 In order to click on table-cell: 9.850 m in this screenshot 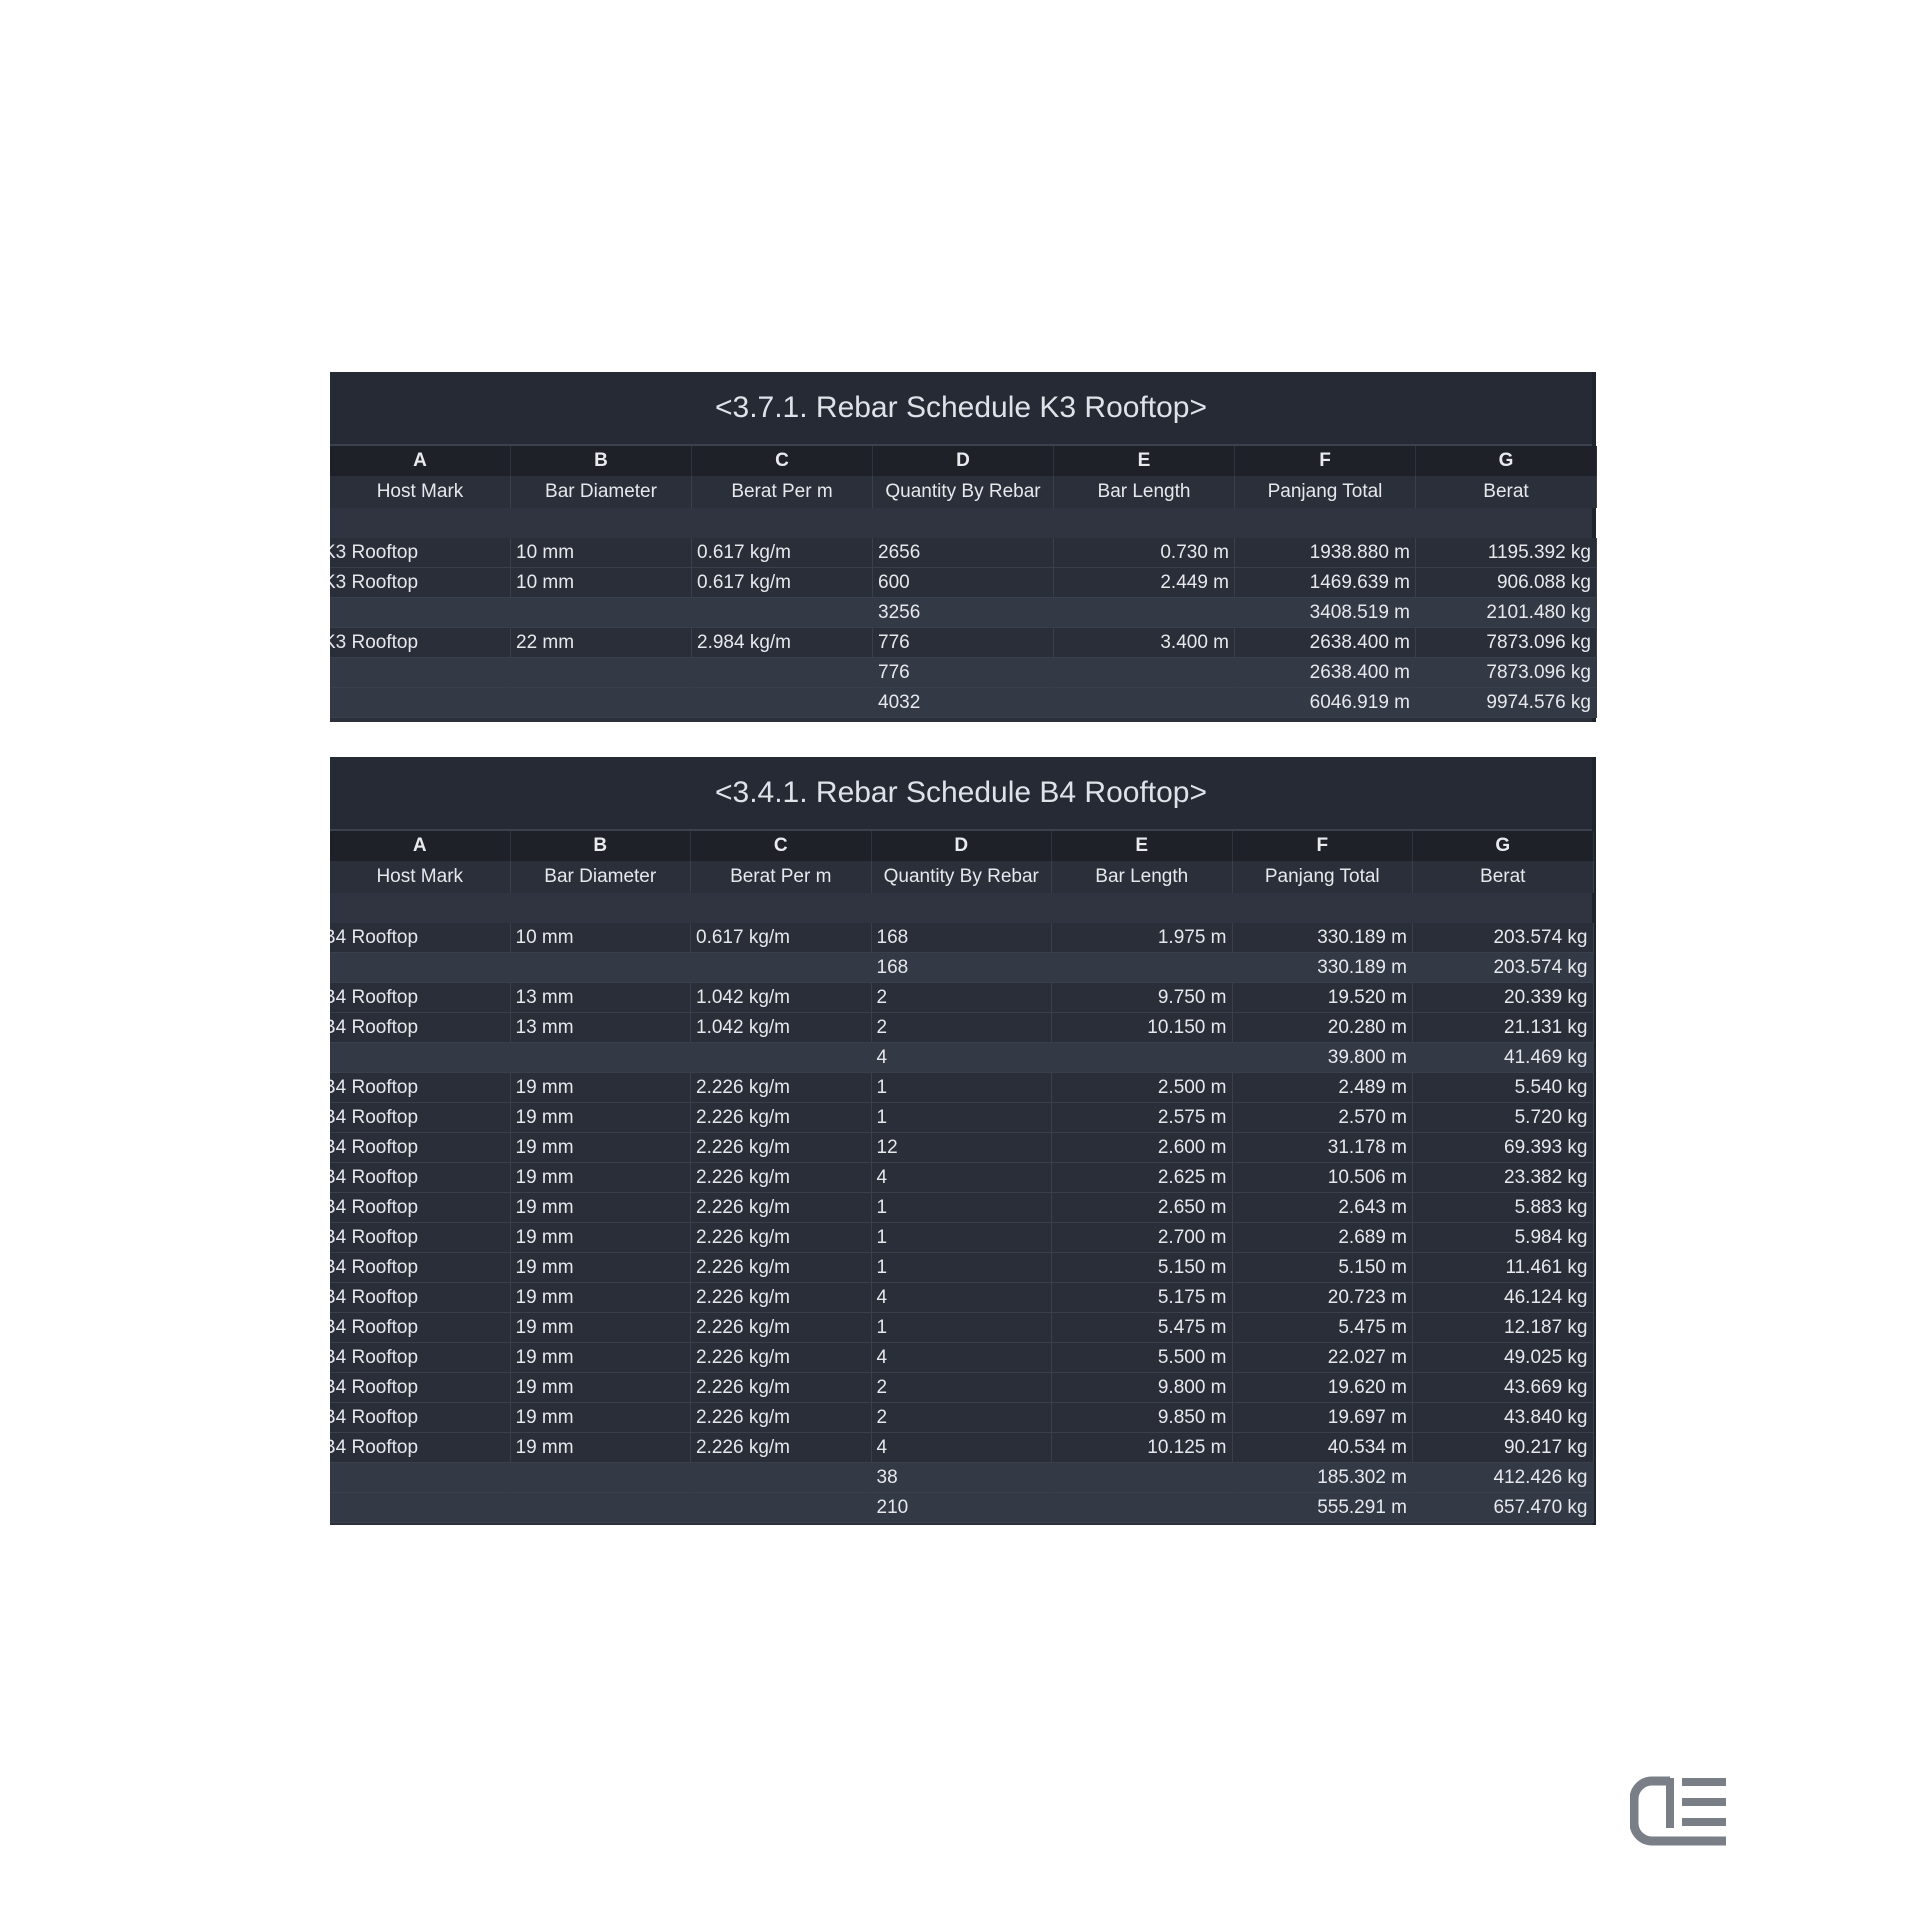, I will do `click(1142, 1418)`.